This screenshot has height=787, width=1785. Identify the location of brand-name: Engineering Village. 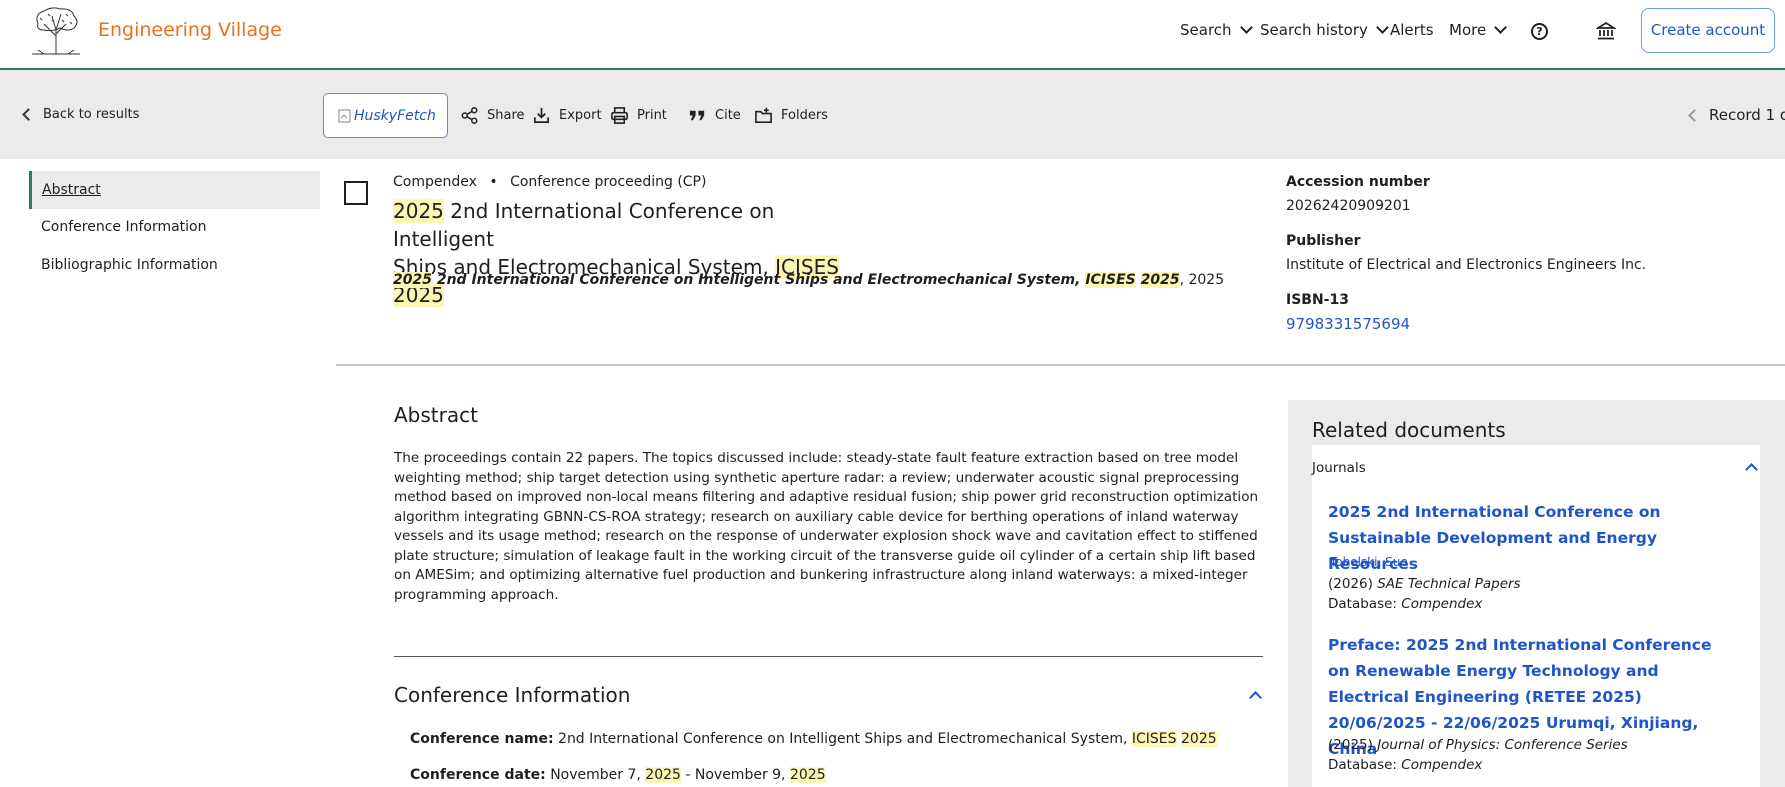
(190, 30).